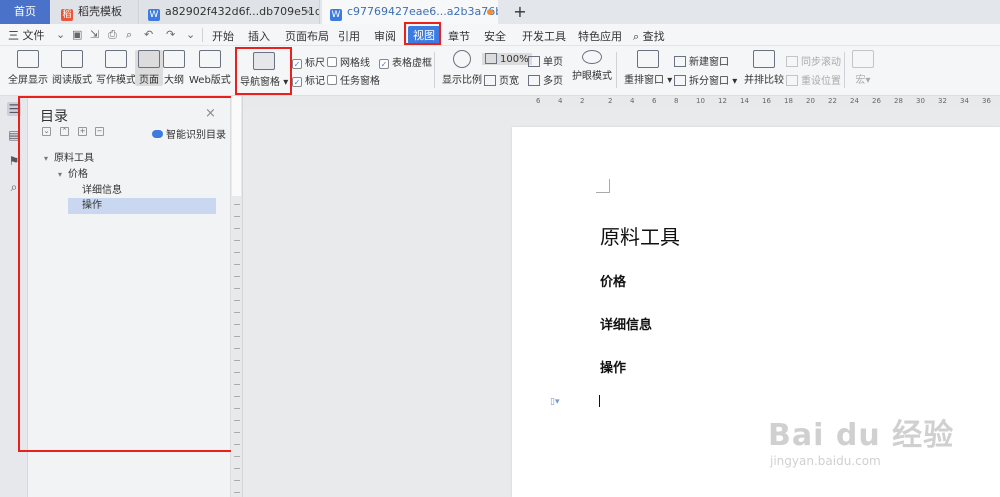 This screenshot has width=1000, height=497. I want to click on export-icon: ⇲, so click(94, 34).